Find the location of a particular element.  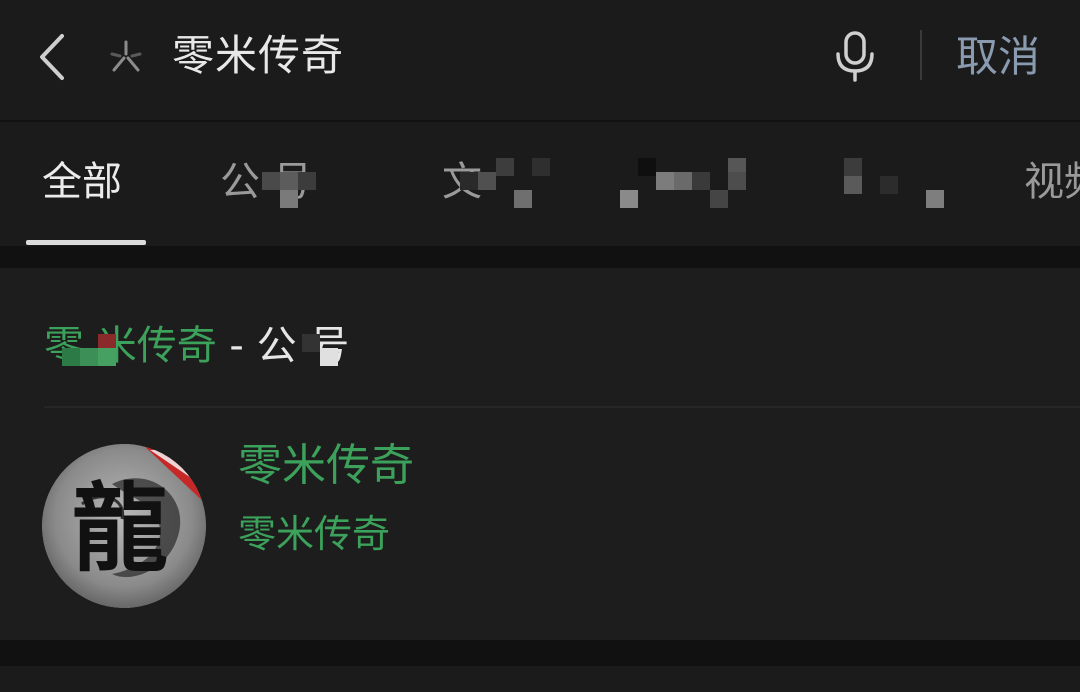

back-arrow-icon is located at coordinates (52, 57).